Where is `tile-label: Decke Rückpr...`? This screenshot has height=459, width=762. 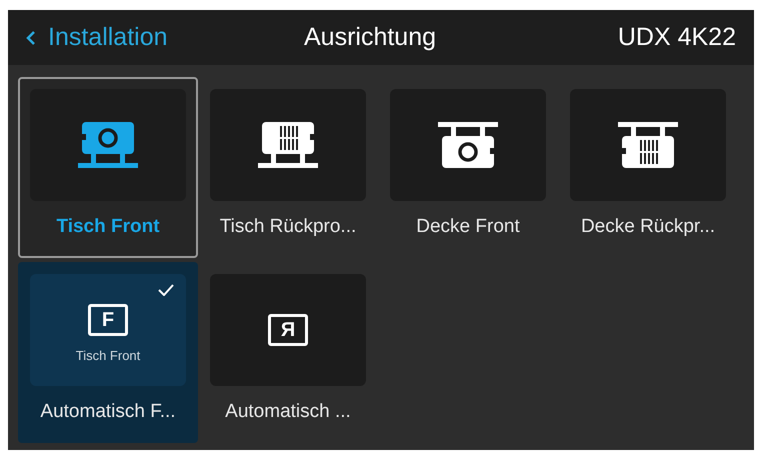
tile-label: Decke Rückpr... is located at coordinates (648, 227).